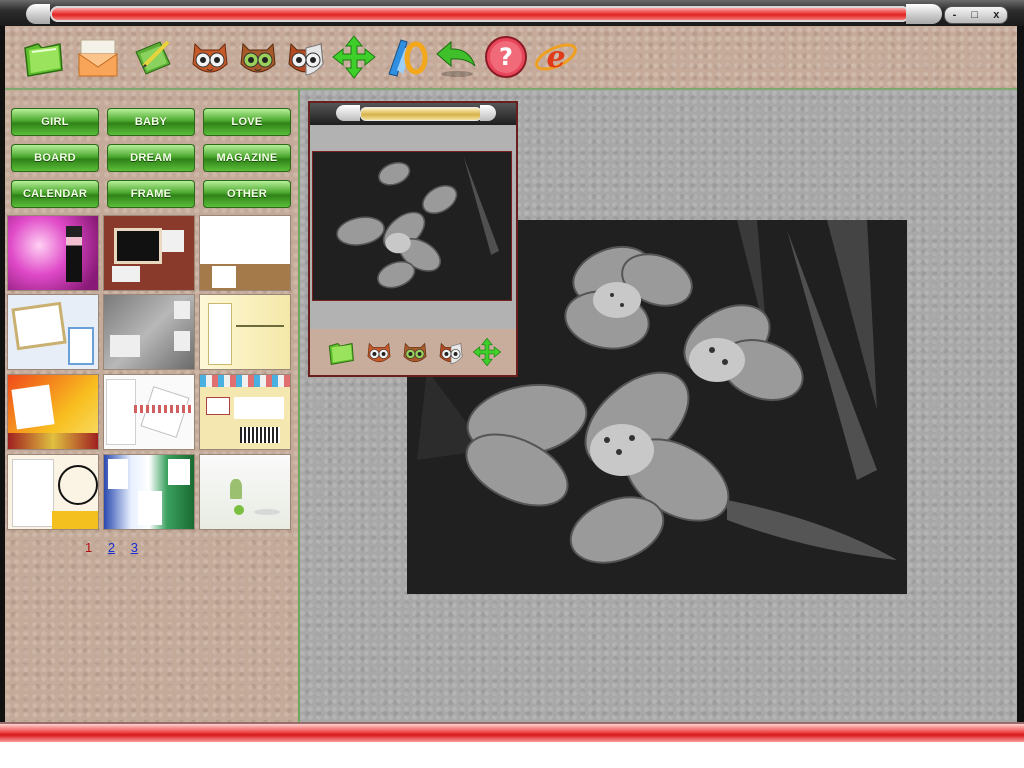  I want to click on paint-tools-button, so click(406, 57).